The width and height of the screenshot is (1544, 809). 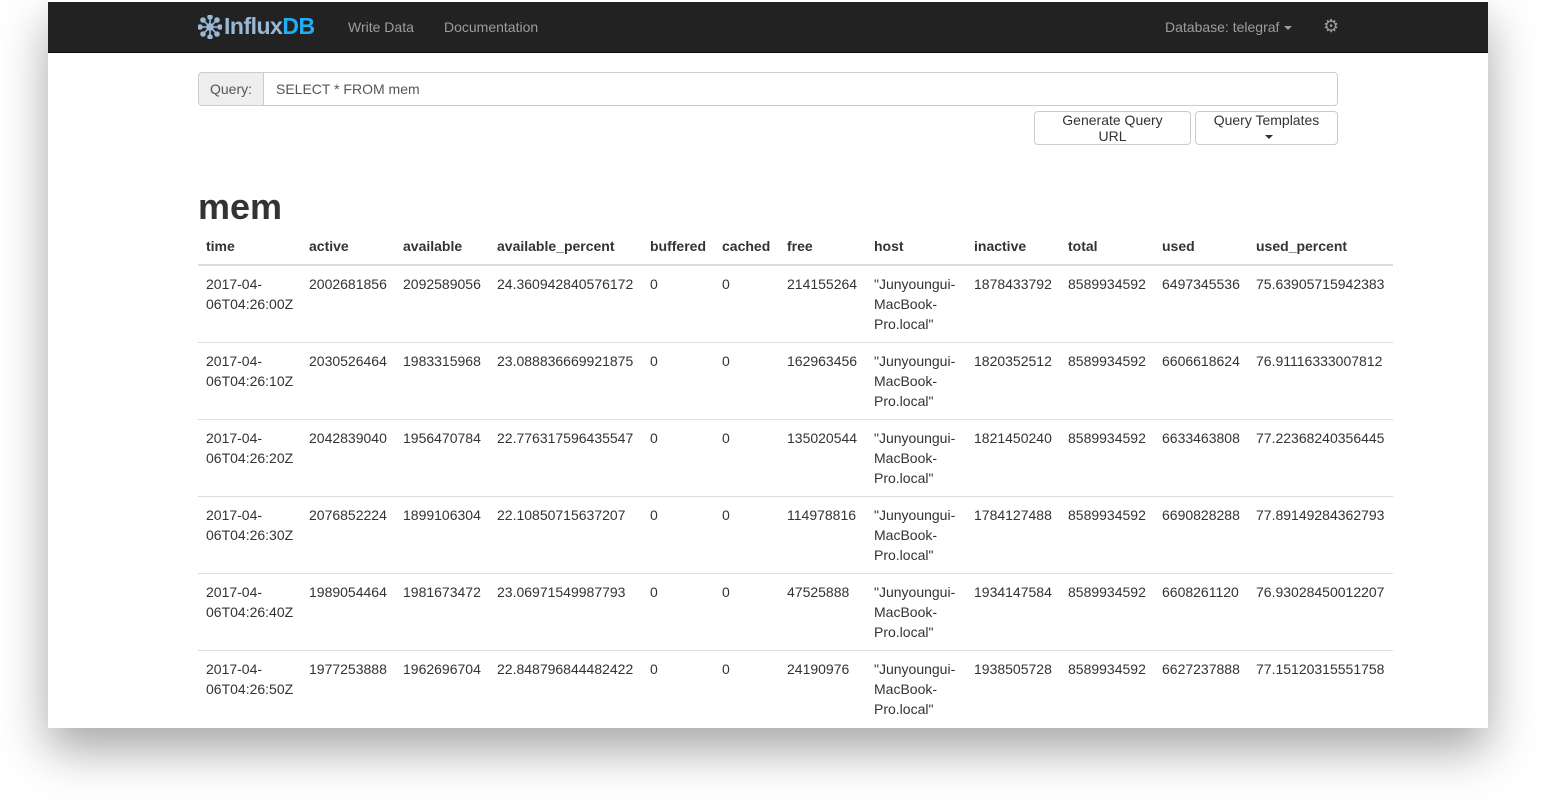 What do you see at coordinates (1201, 688) in the screenshot?
I see `cell-used: 6627237888` at bounding box center [1201, 688].